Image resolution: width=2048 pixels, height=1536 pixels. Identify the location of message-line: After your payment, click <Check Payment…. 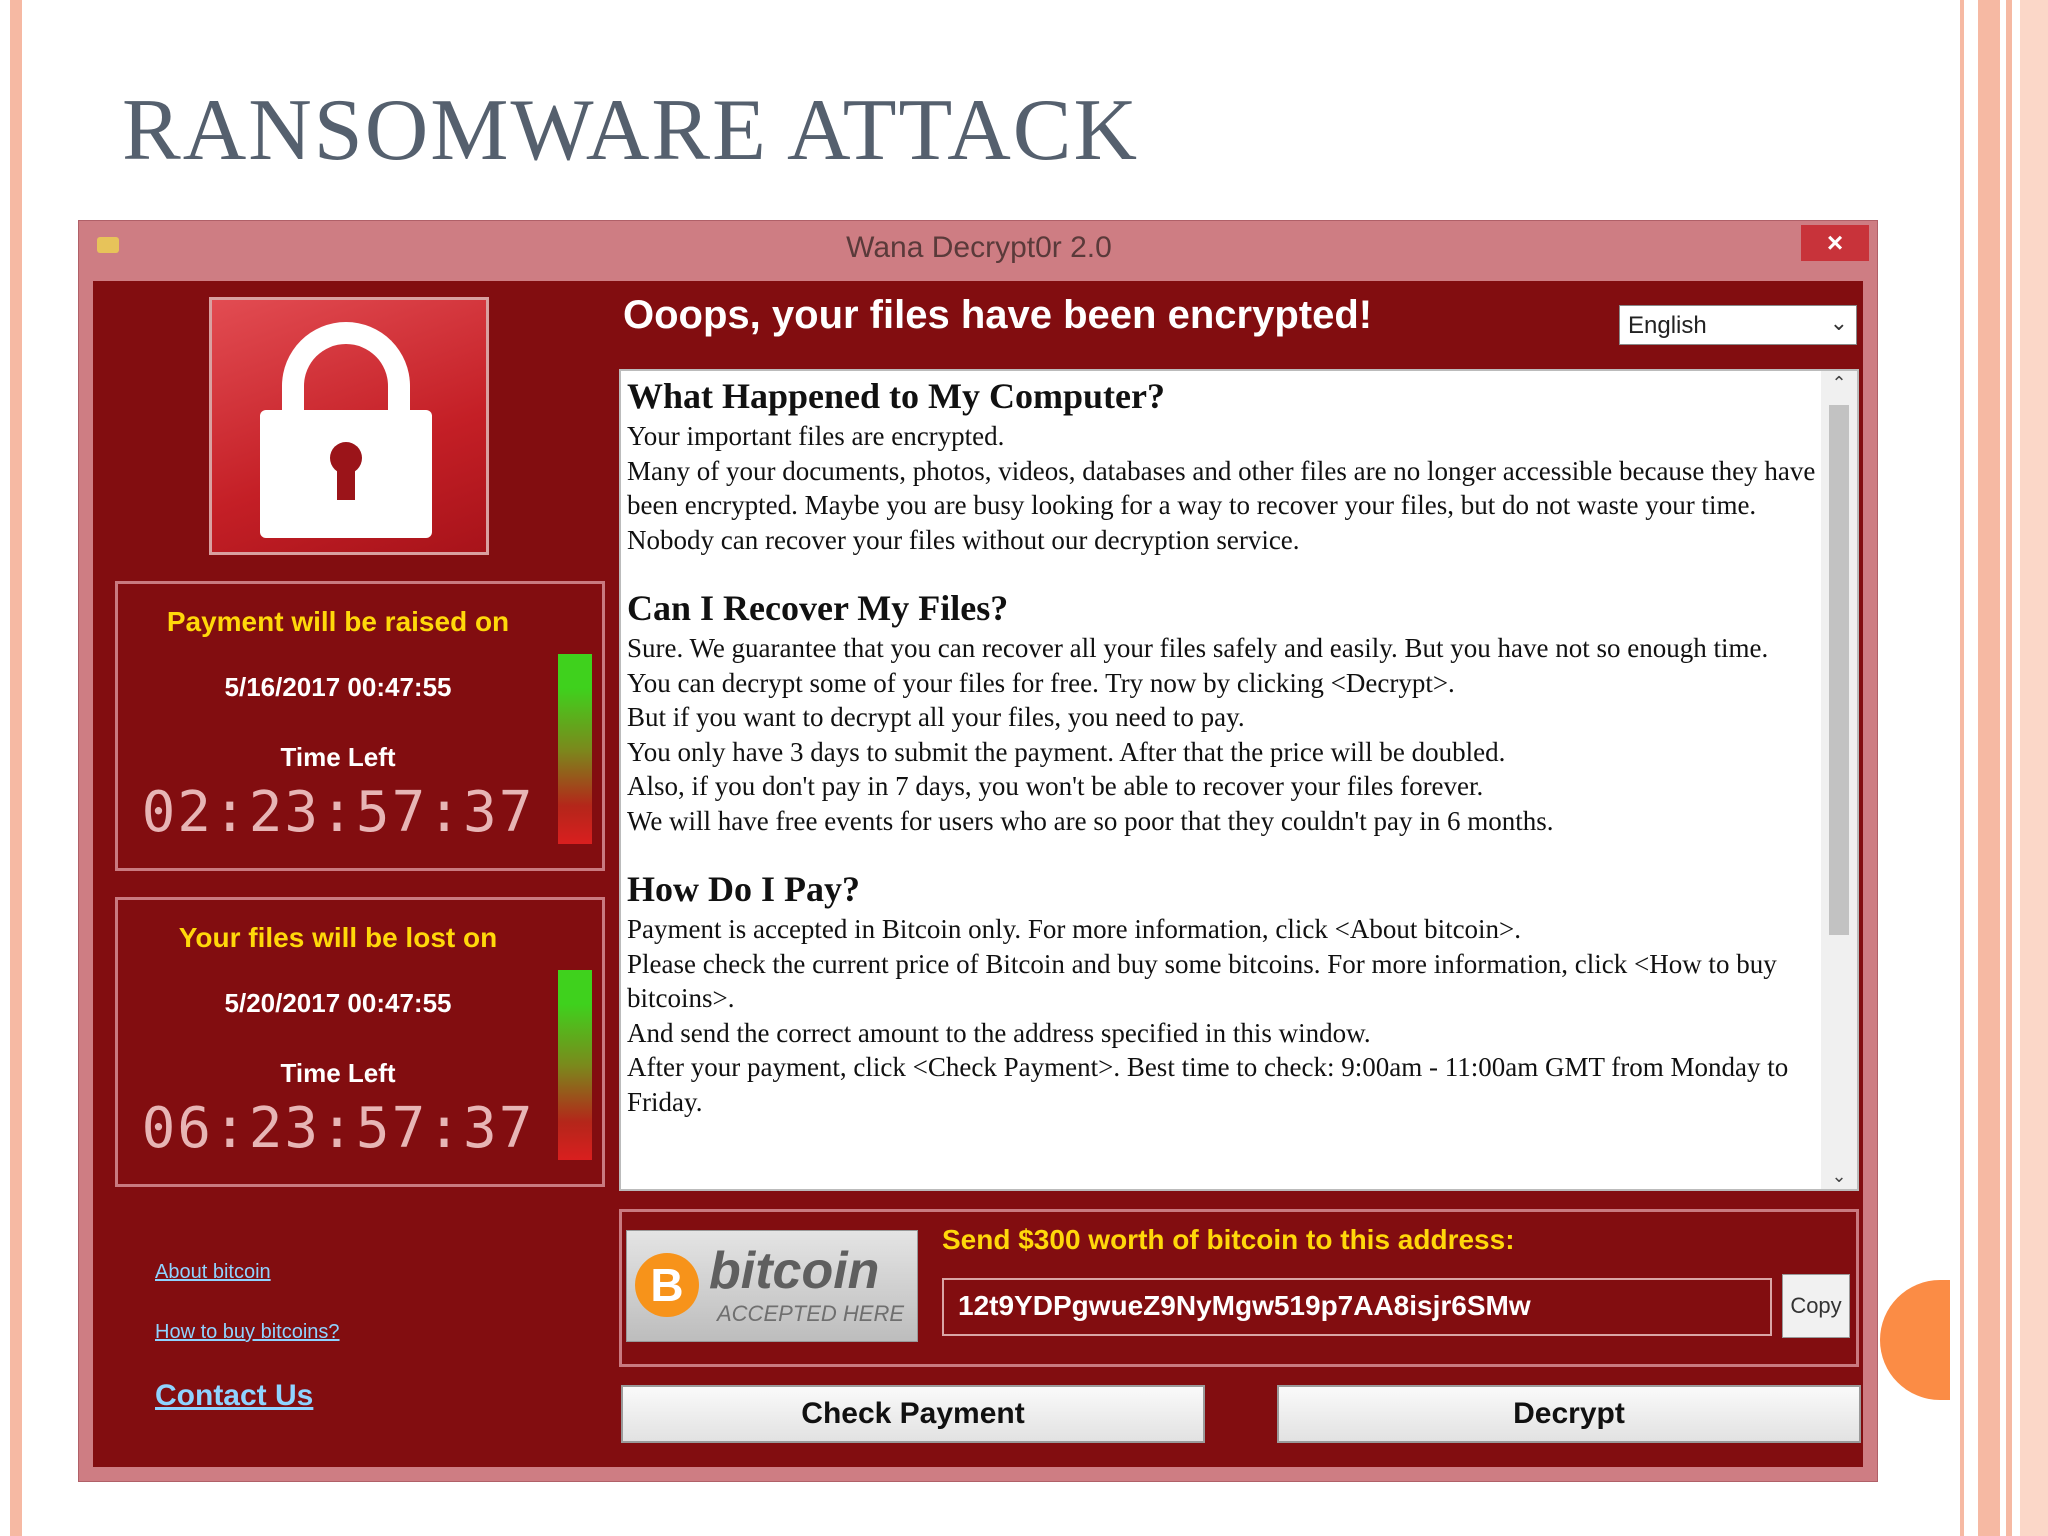
(1208, 1084).